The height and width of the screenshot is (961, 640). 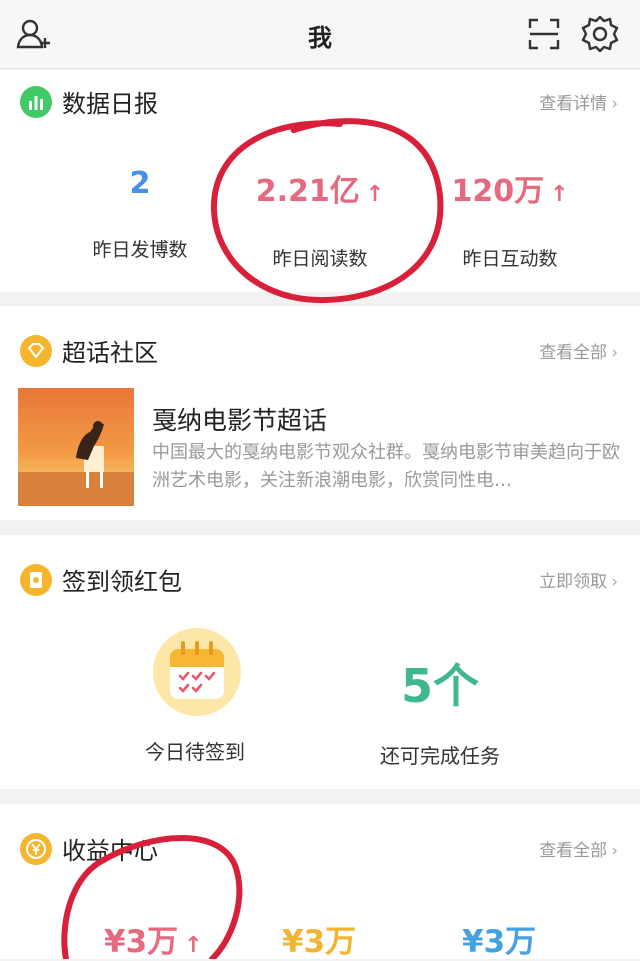 I want to click on scan-icon, so click(x=544, y=34).